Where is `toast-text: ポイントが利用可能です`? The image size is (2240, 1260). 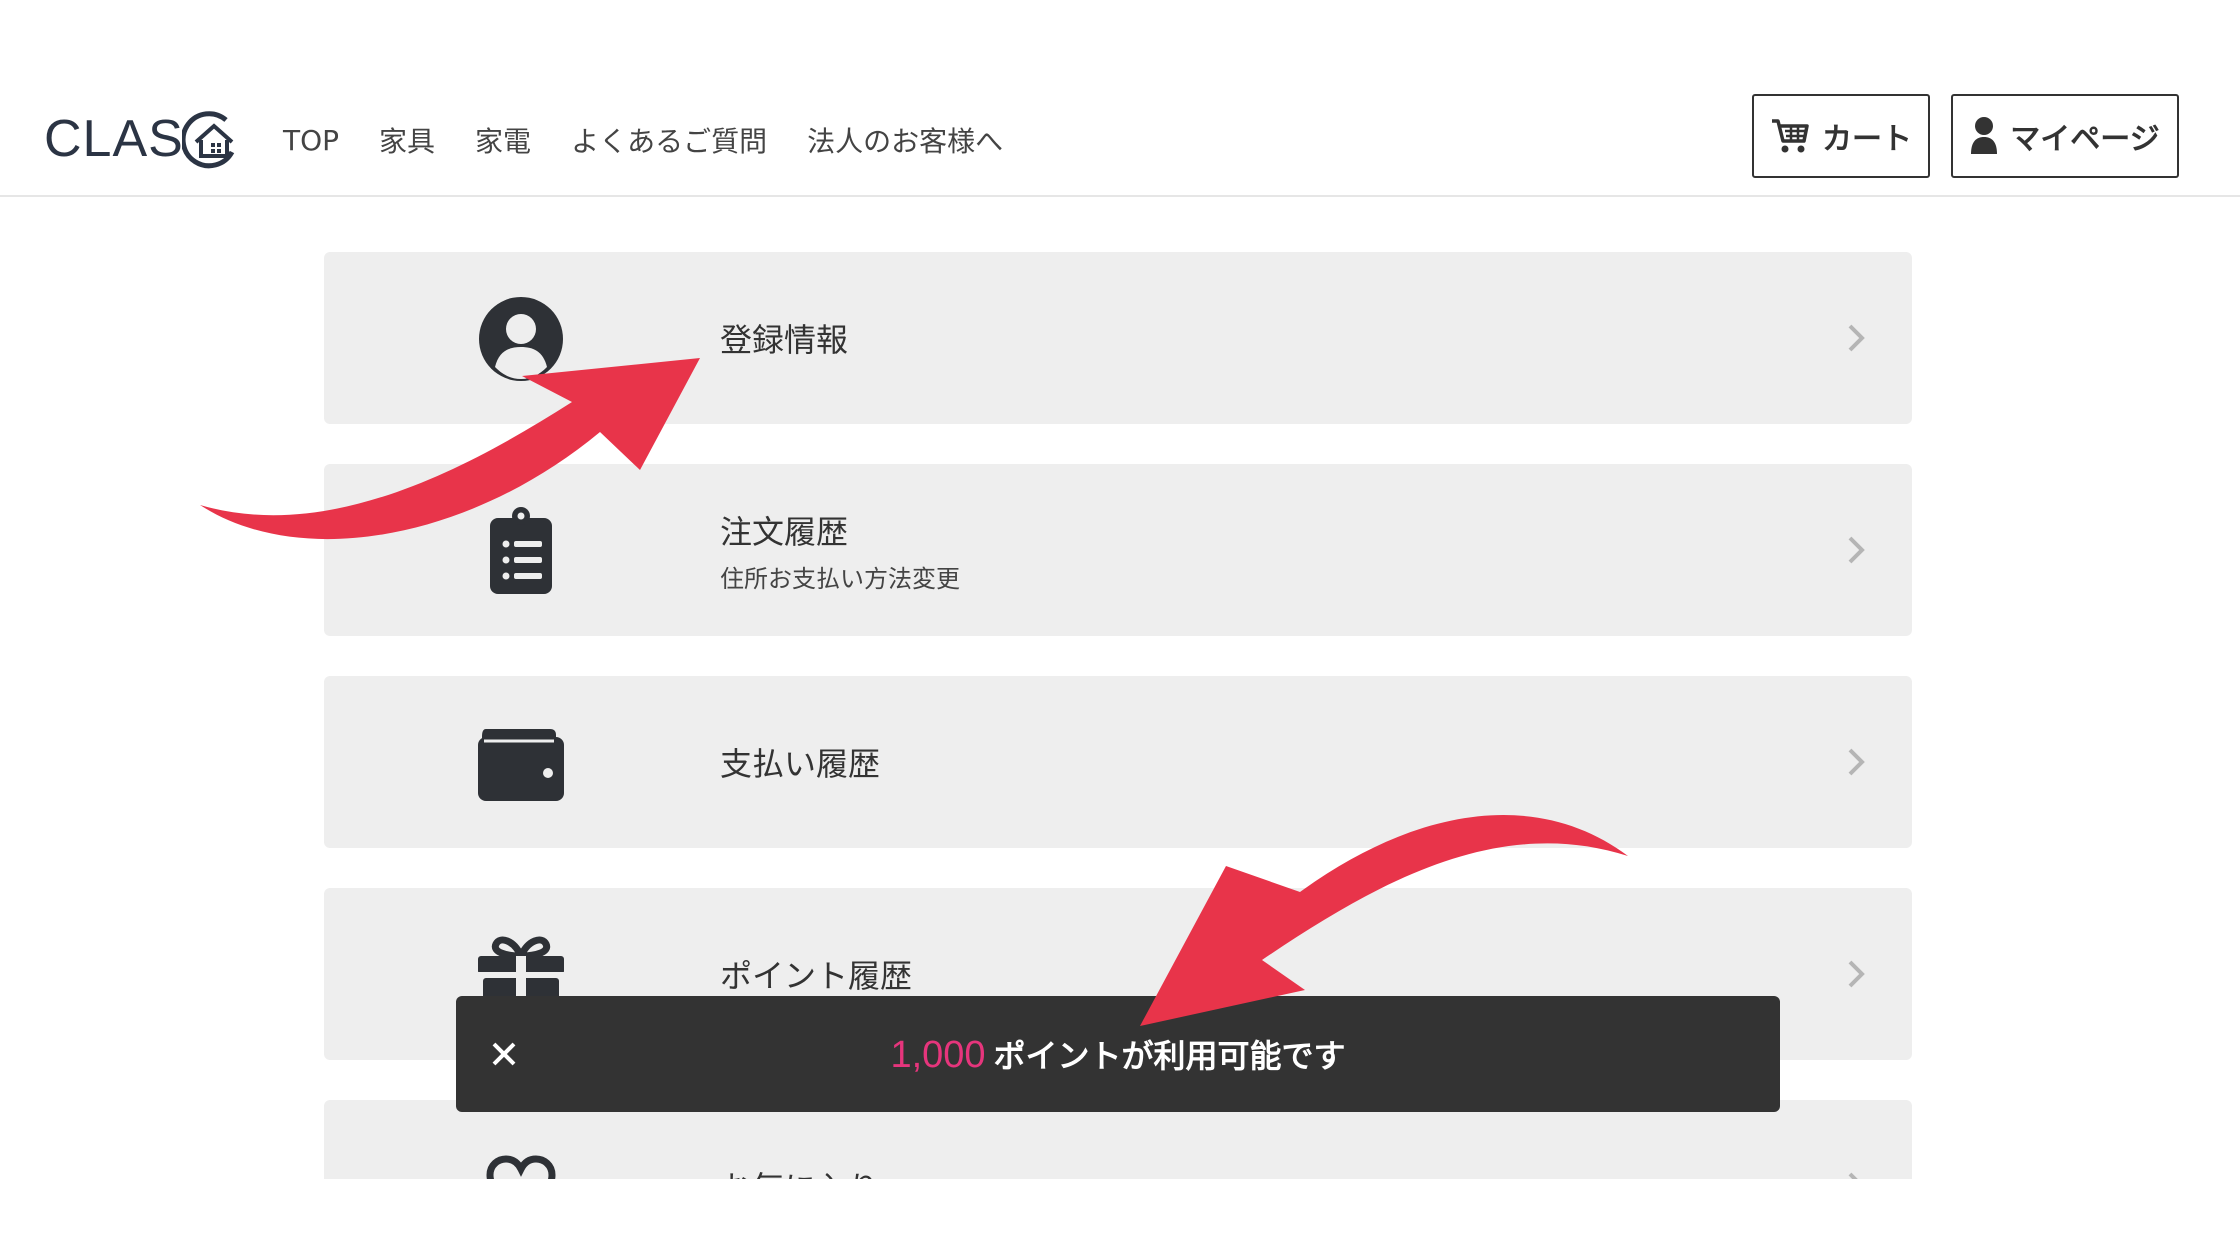
toast-text: ポイントが利用可能です is located at coordinates (1169, 1056).